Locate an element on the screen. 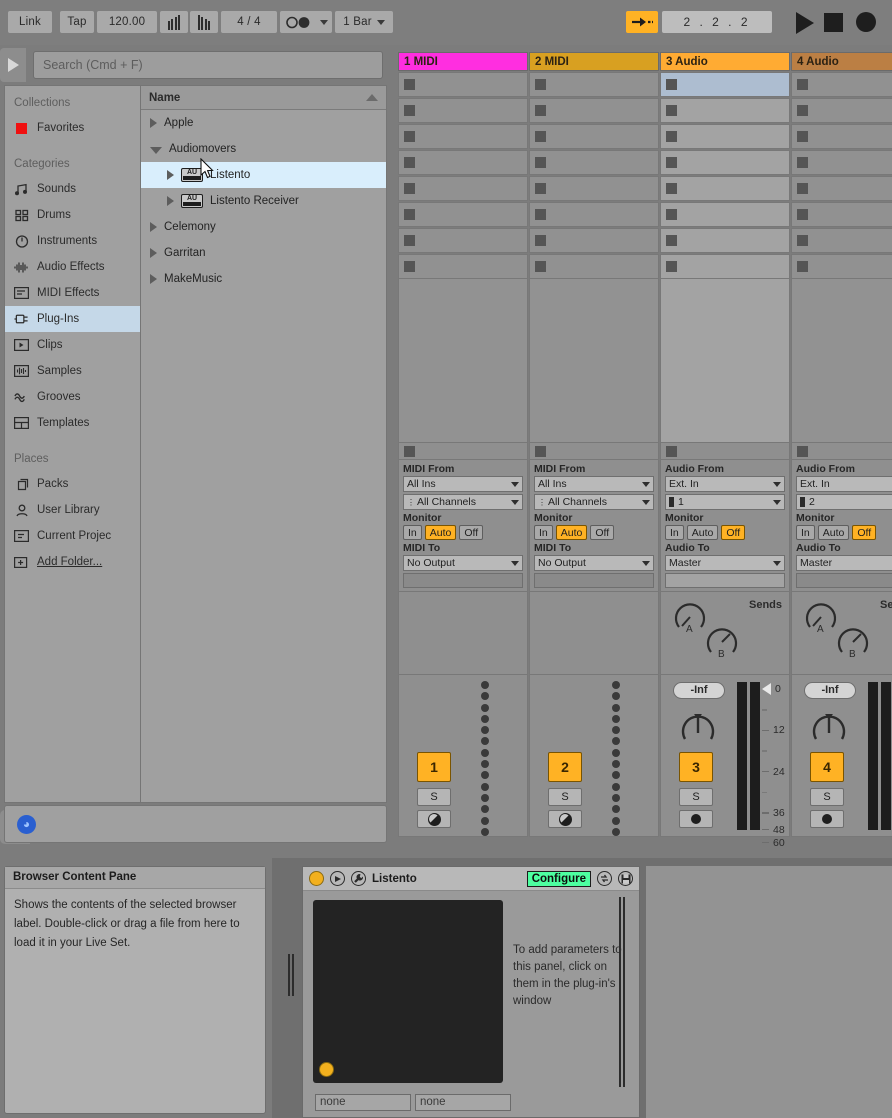 This screenshot has width=892, height=1118. save-preset-icon is located at coordinates (625, 878).